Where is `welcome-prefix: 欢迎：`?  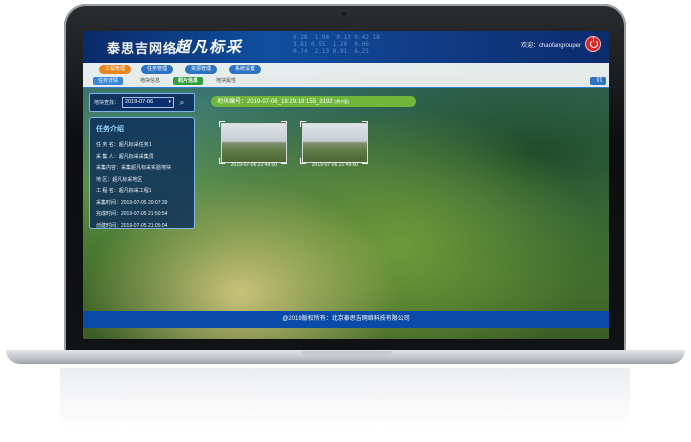
welcome-prefix: 欢迎： is located at coordinates (529, 46).